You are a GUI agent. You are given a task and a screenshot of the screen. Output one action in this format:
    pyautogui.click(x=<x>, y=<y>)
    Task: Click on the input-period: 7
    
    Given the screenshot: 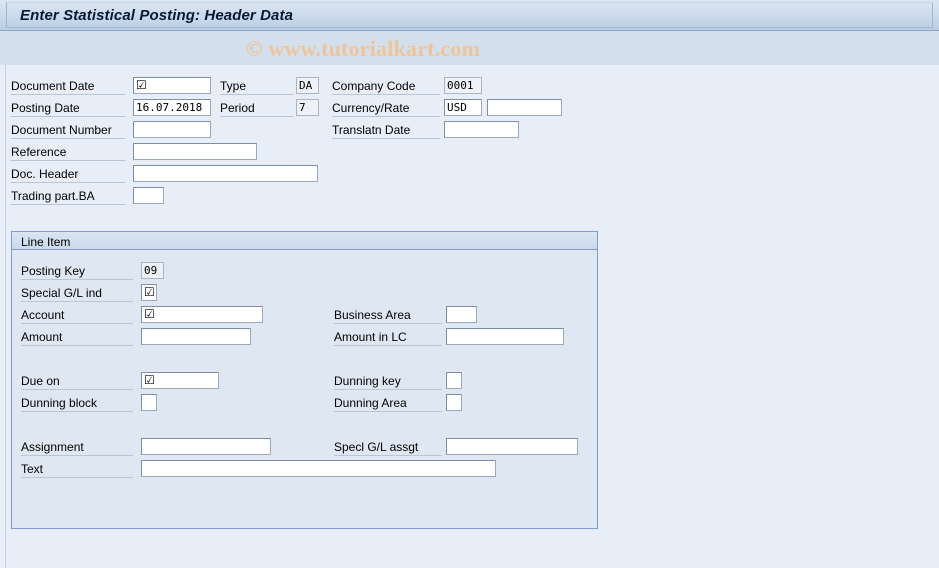 What is the action you would take?
    pyautogui.click(x=307, y=107)
    